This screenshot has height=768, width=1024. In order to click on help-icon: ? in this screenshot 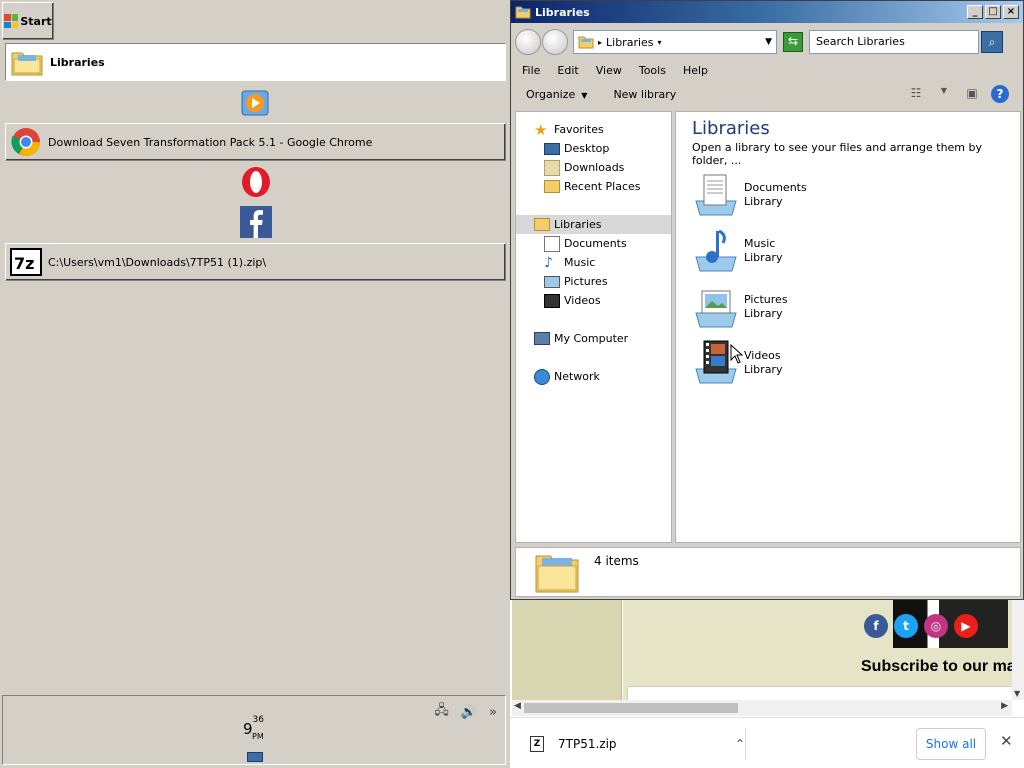, I will do `click(1000, 94)`.